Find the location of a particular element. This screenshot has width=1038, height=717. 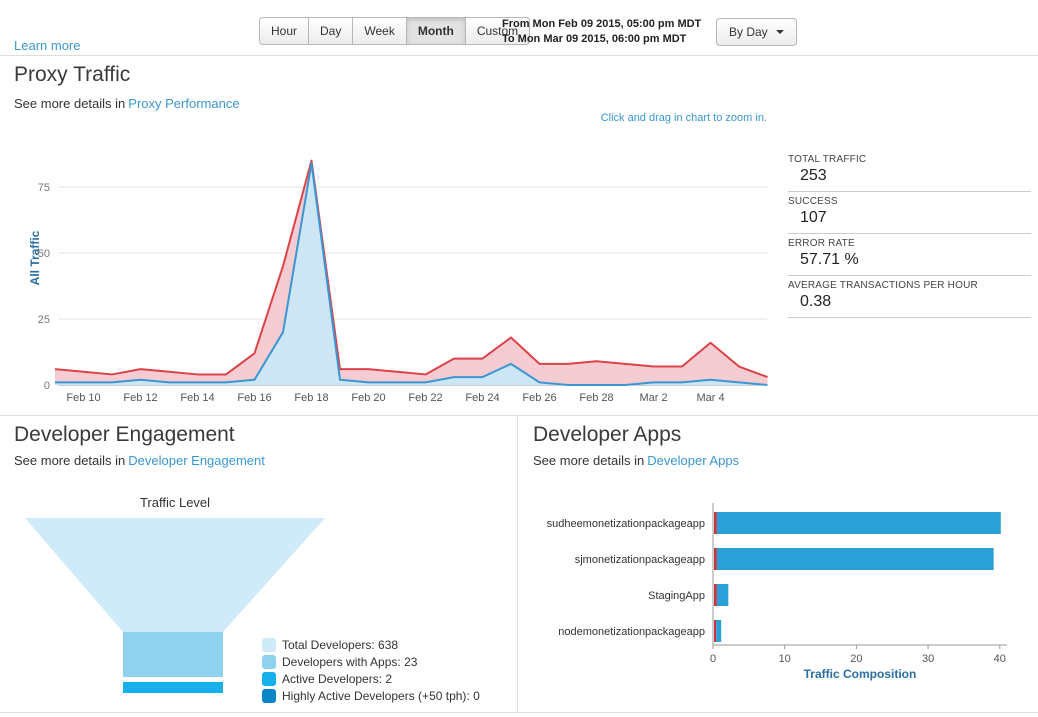

legend-label: Highly Active Developers (+50 tph): 0 is located at coordinates (381, 696).